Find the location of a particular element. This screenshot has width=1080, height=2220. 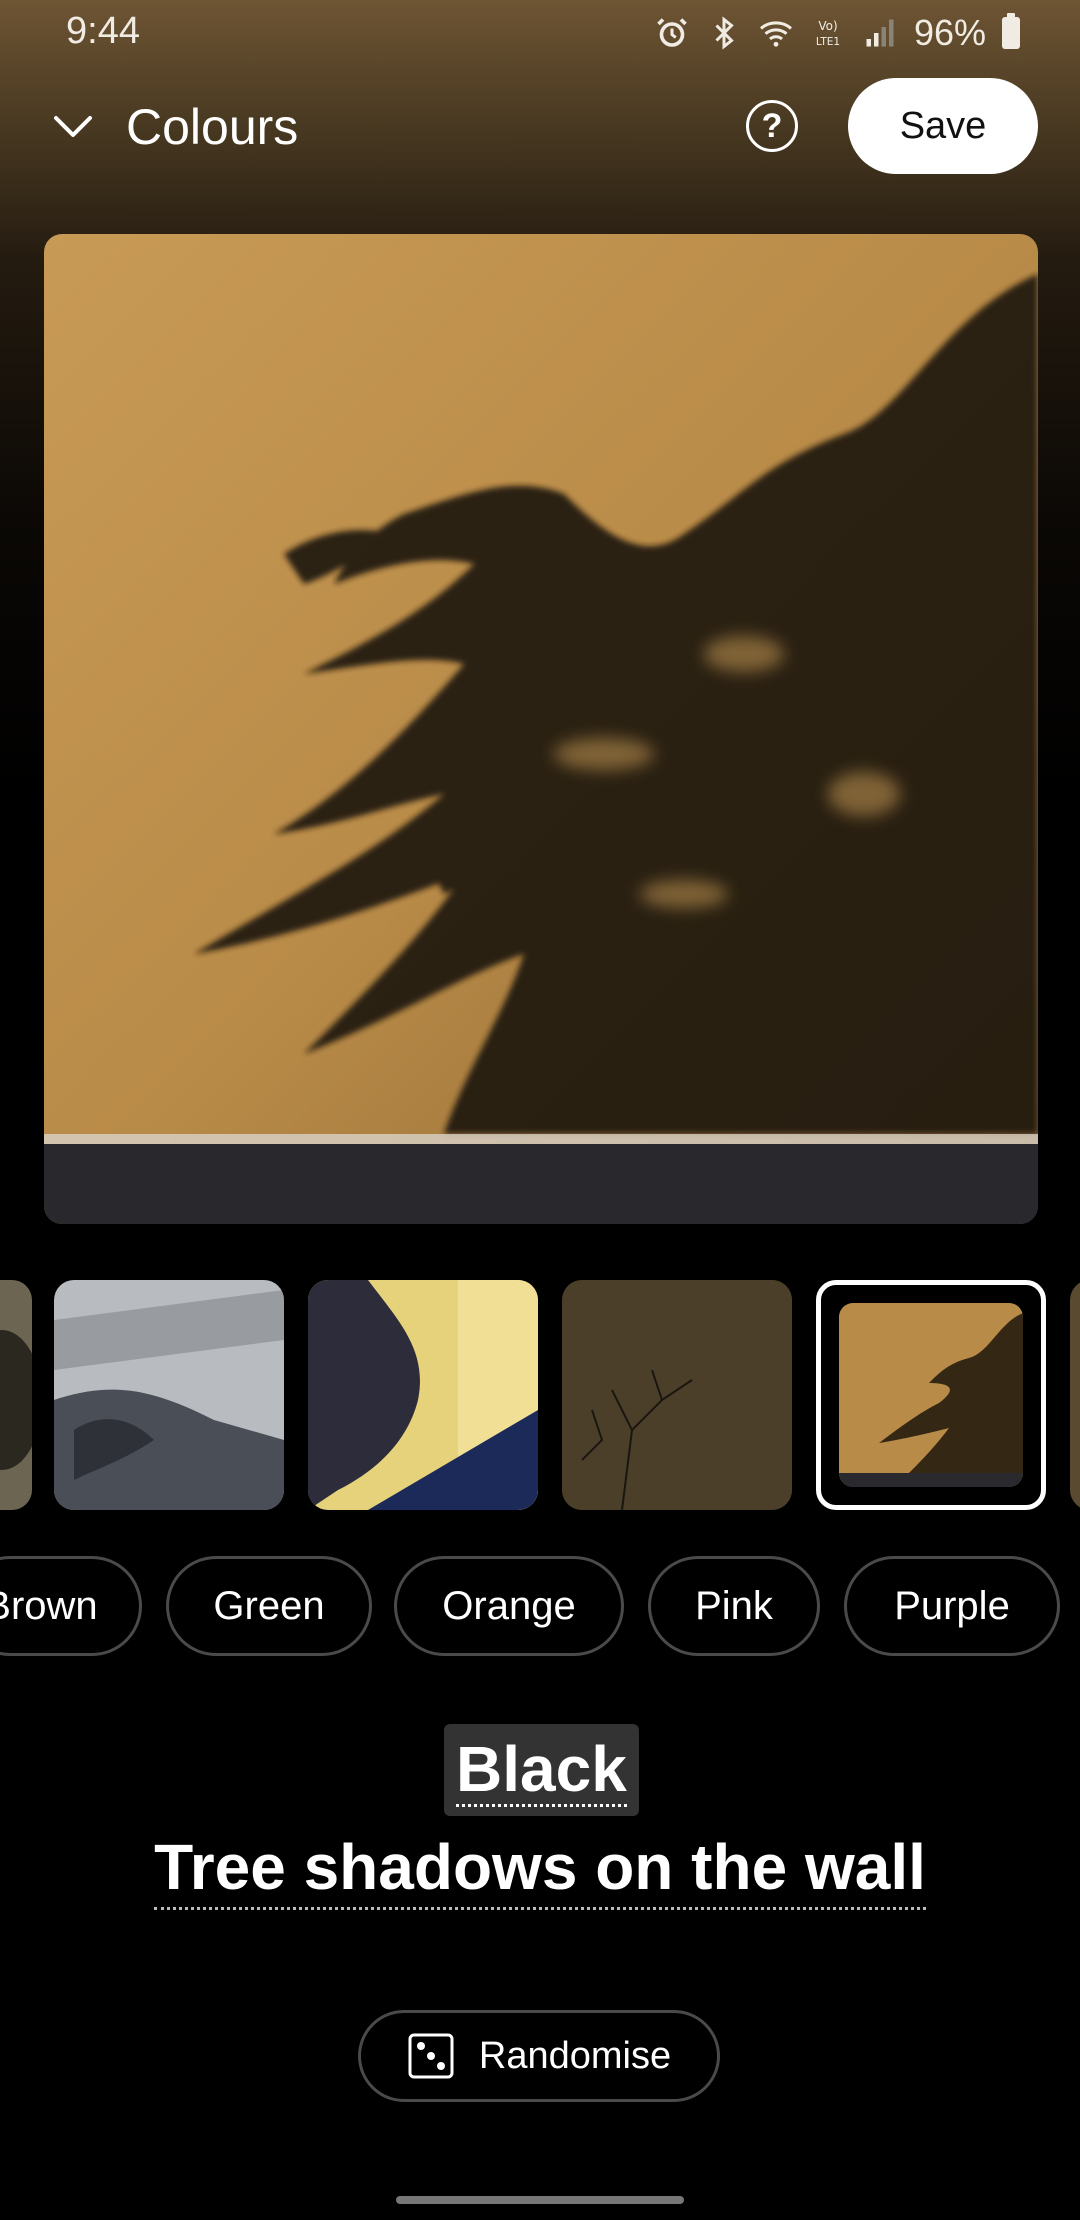

battery-percent: 96% is located at coordinates (949, 32).